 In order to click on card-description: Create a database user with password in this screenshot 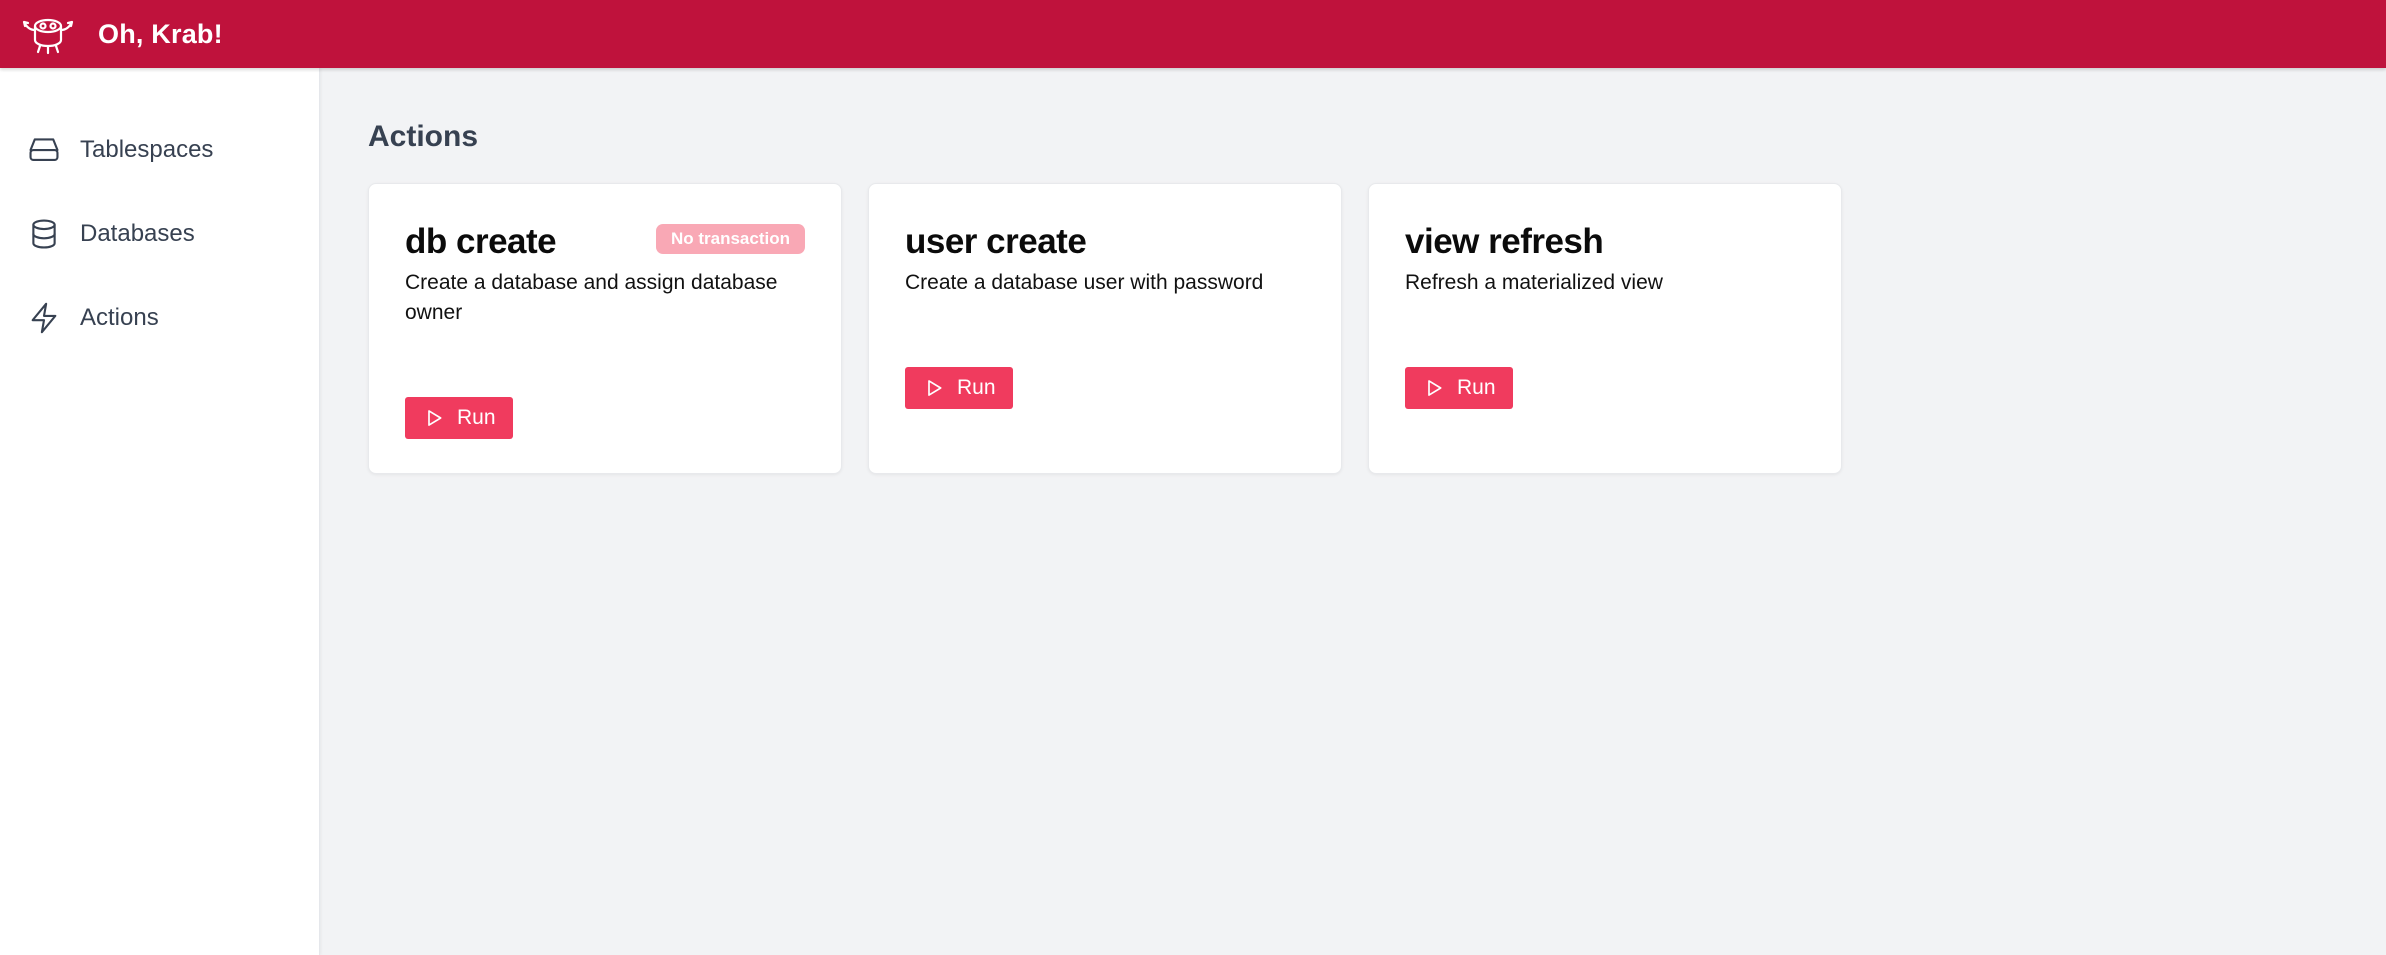, I will do `click(1084, 282)`.